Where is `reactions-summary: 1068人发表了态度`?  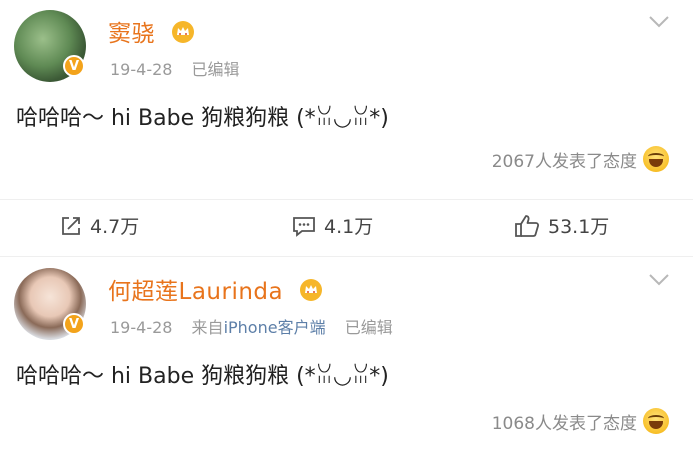 reactions-summary: 1068人发表了态度 is located at coordinates (580, 421).